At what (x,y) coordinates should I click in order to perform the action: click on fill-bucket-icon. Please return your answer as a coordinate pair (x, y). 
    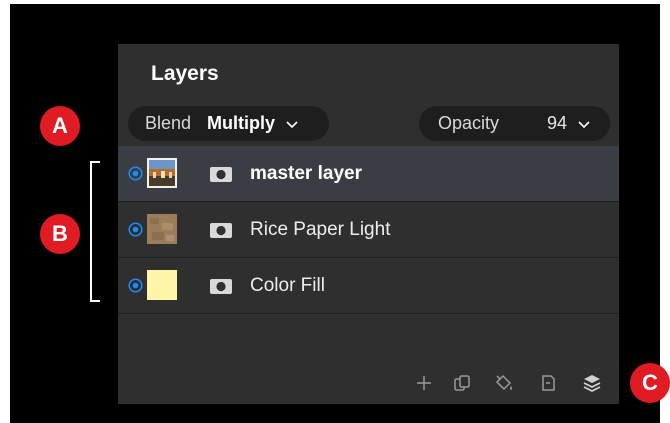
    Looking at the image, I should click on (504, 383).